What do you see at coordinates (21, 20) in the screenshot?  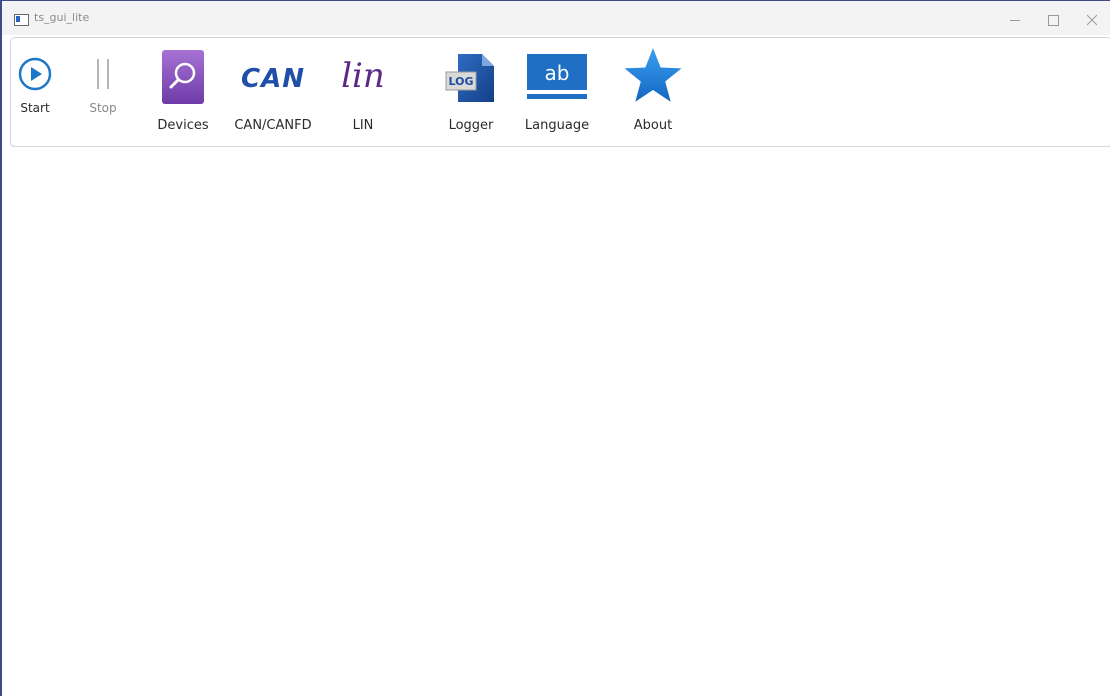 I see `app-icon` at bounding box center [21, 20].